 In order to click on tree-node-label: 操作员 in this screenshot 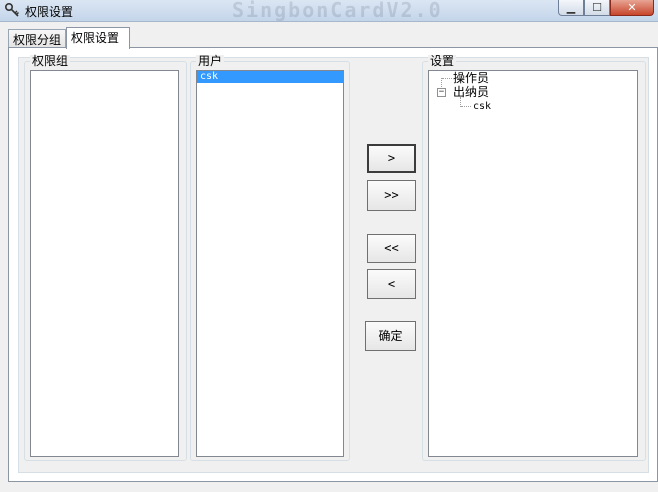, I will do `click(471, 78)`.